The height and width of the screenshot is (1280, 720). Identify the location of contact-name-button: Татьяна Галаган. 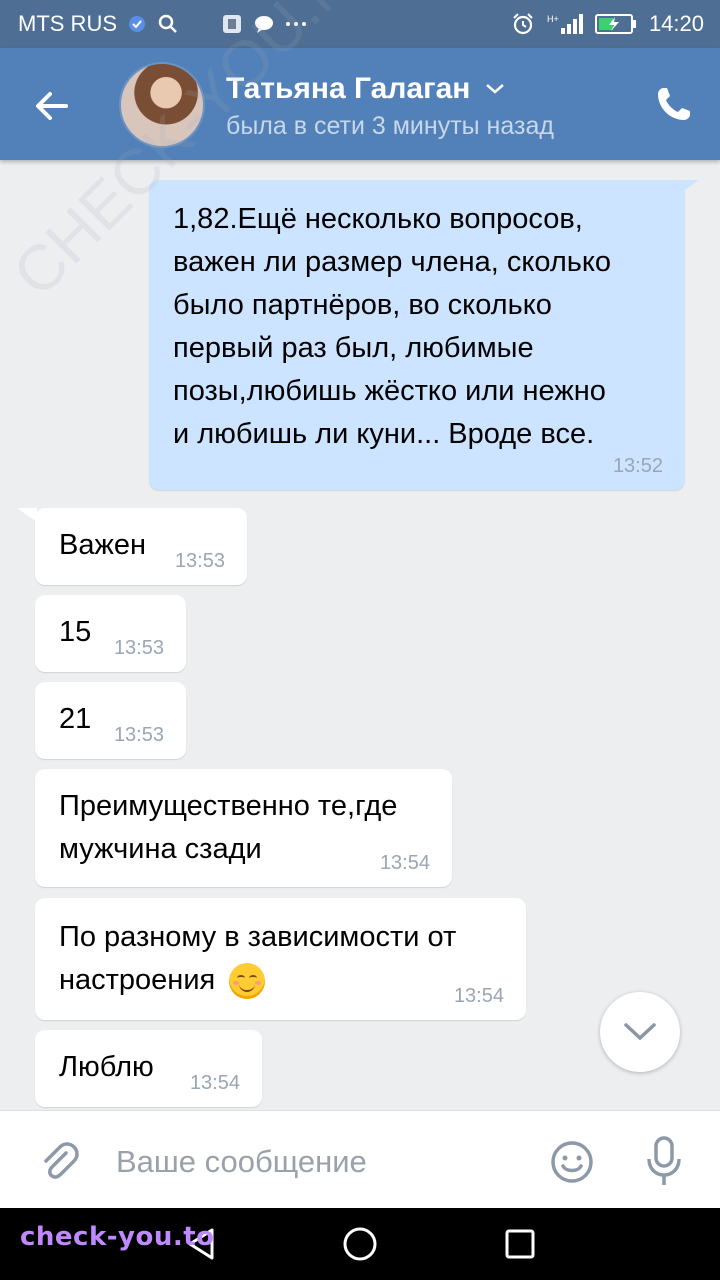
(366, 89).